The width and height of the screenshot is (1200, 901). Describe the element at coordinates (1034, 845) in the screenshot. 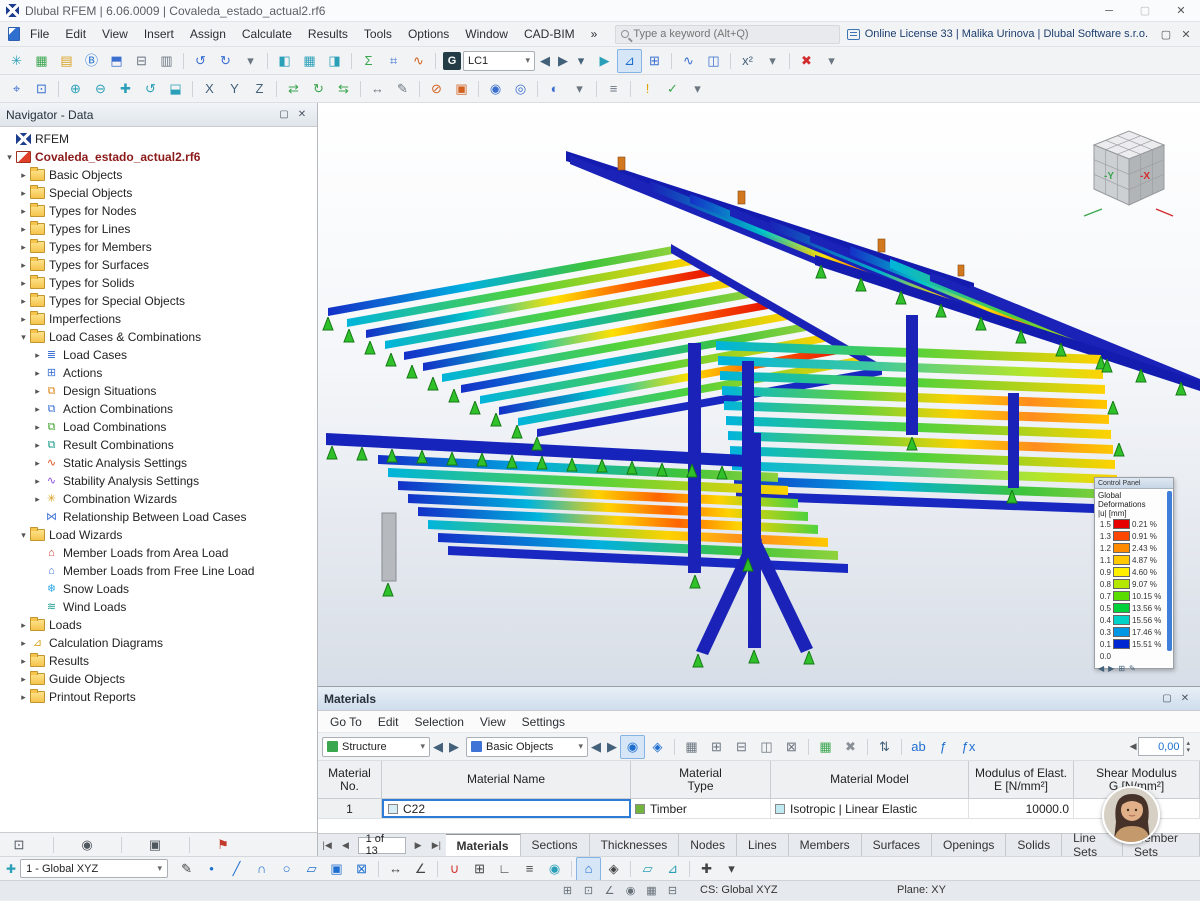

I see `tab-solids: Solids` at that location.